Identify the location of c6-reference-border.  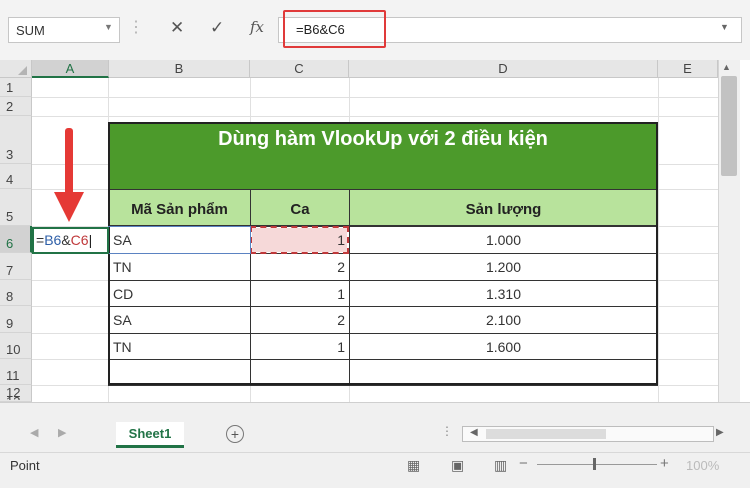
(299, 240).